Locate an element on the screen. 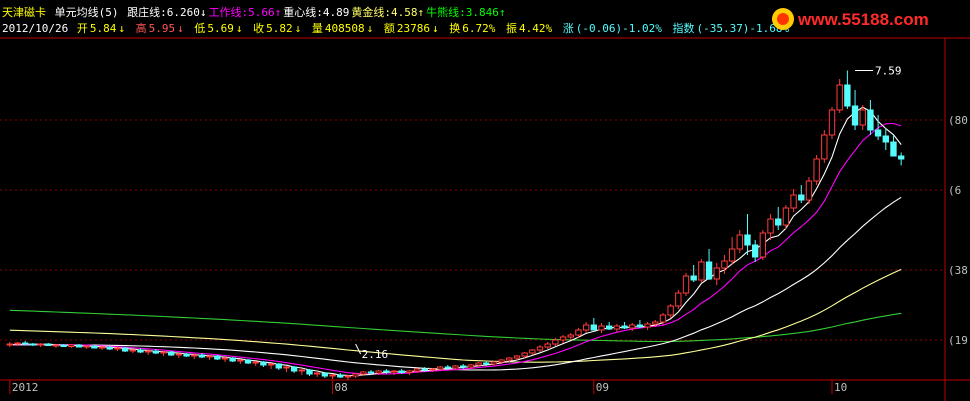 This screenshot has height=401, width=970. y-tick-label-0: (80 is located at coordinates (958, 120).